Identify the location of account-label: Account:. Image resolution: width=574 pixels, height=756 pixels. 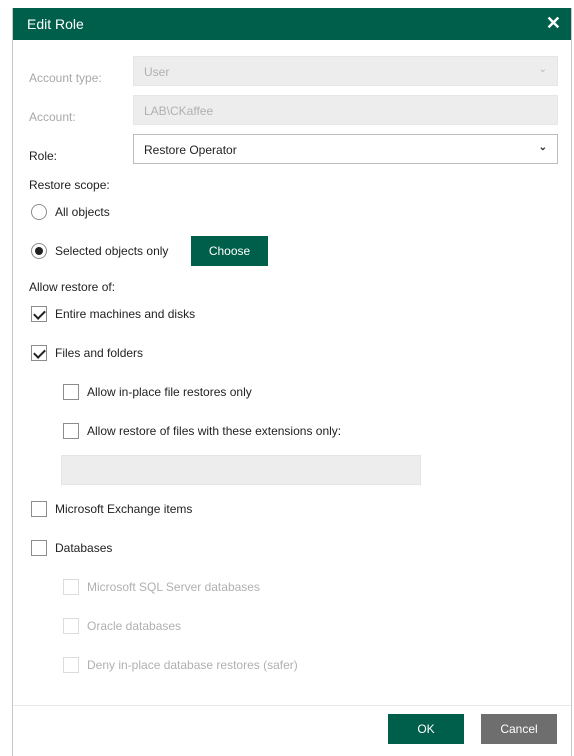
(52, 117).